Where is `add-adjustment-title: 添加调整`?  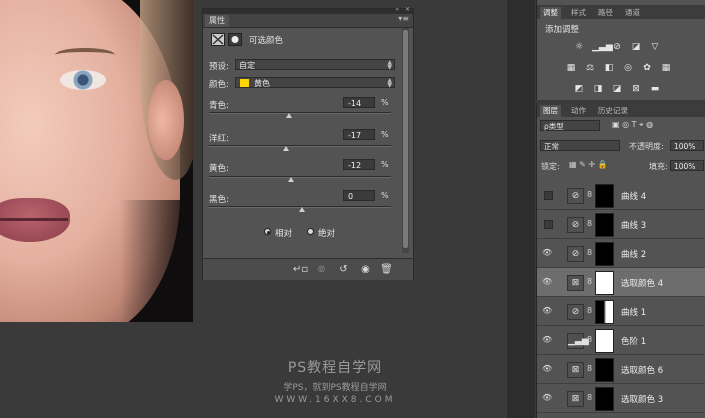 add-adjustment-title: 添加调整 is located at coordinates (562, 30).